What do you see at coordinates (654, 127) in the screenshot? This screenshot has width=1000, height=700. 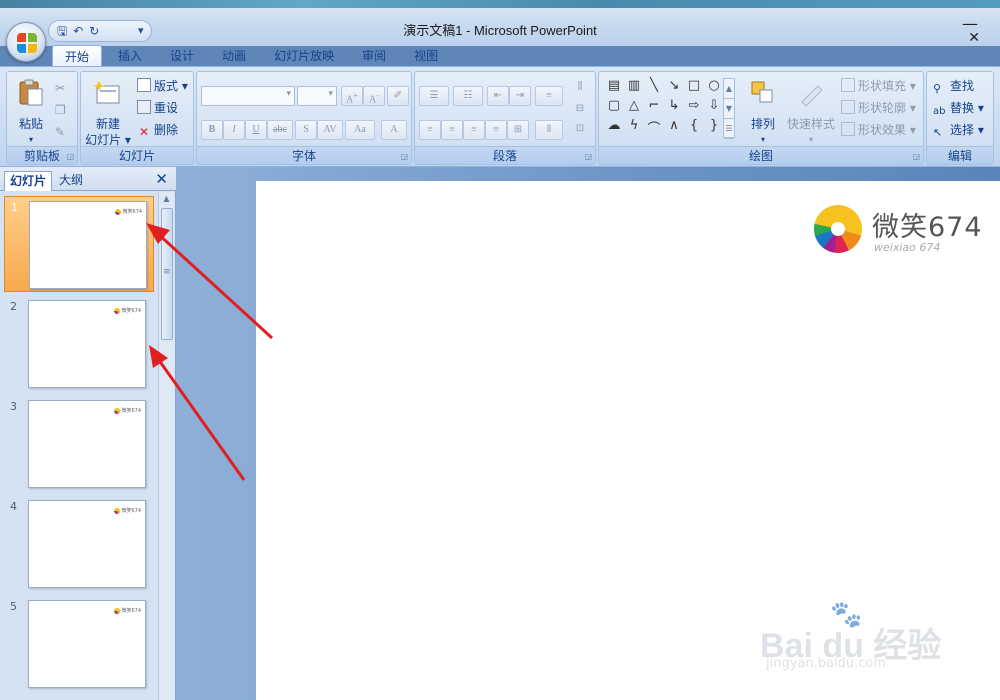 I see `arc-shape-icon: ⌒` at bounding box center [654, 127].